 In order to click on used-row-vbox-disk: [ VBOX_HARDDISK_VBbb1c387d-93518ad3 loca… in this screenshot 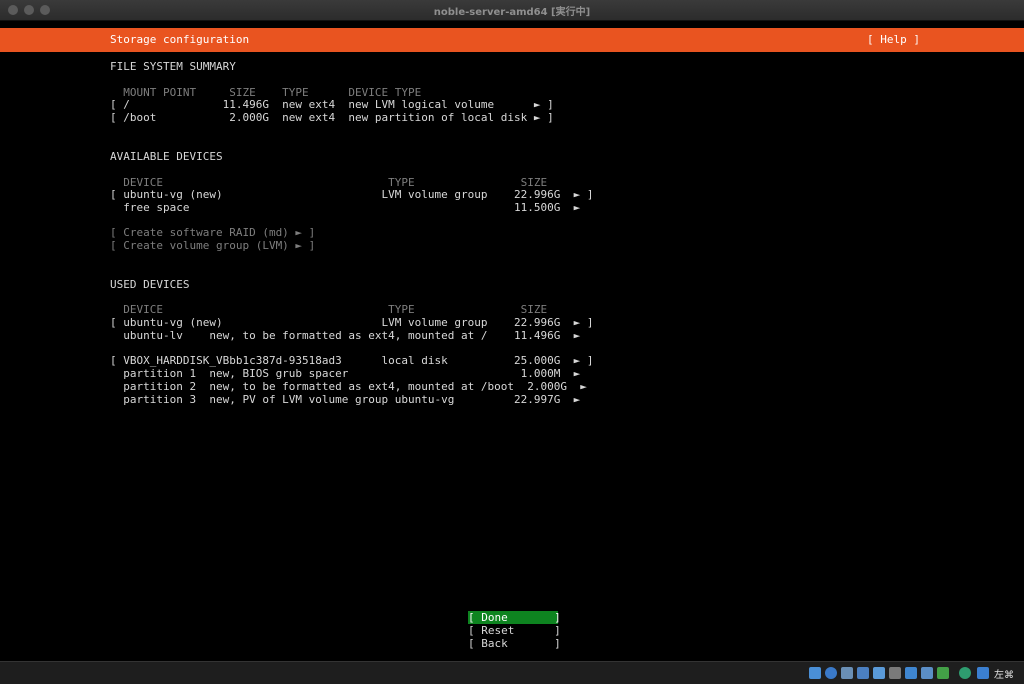, I will do `click(351, 360)`.